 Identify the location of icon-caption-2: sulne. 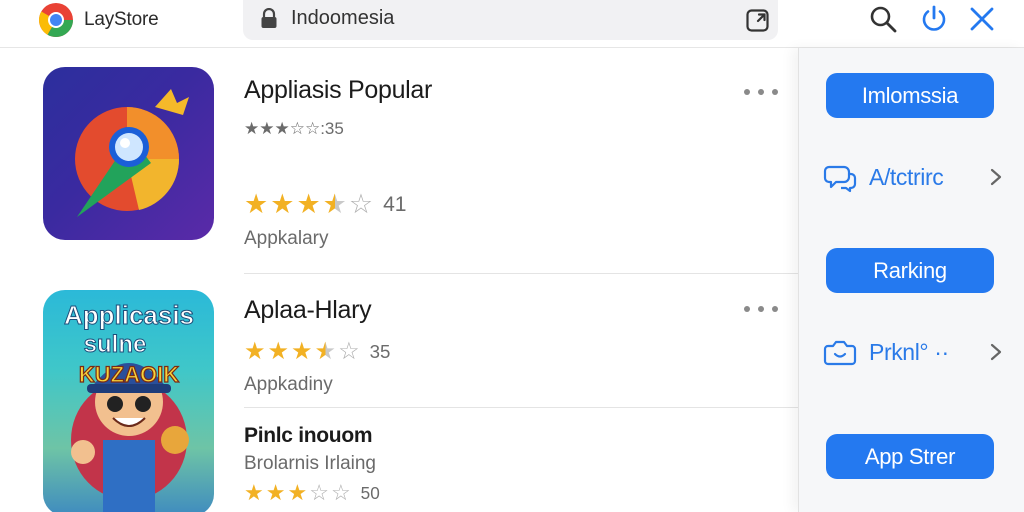
(115, 344).